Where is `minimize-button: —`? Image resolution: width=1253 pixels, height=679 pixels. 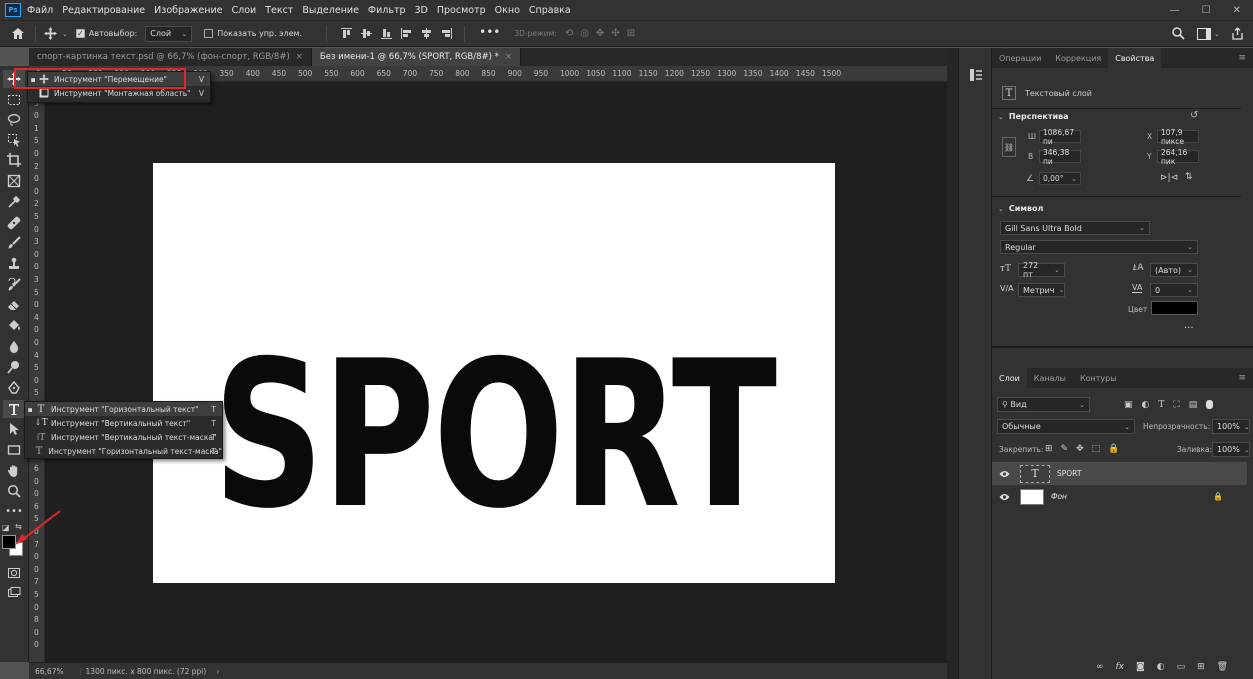
minimize-button: — is located at coordinates (1175, 10).